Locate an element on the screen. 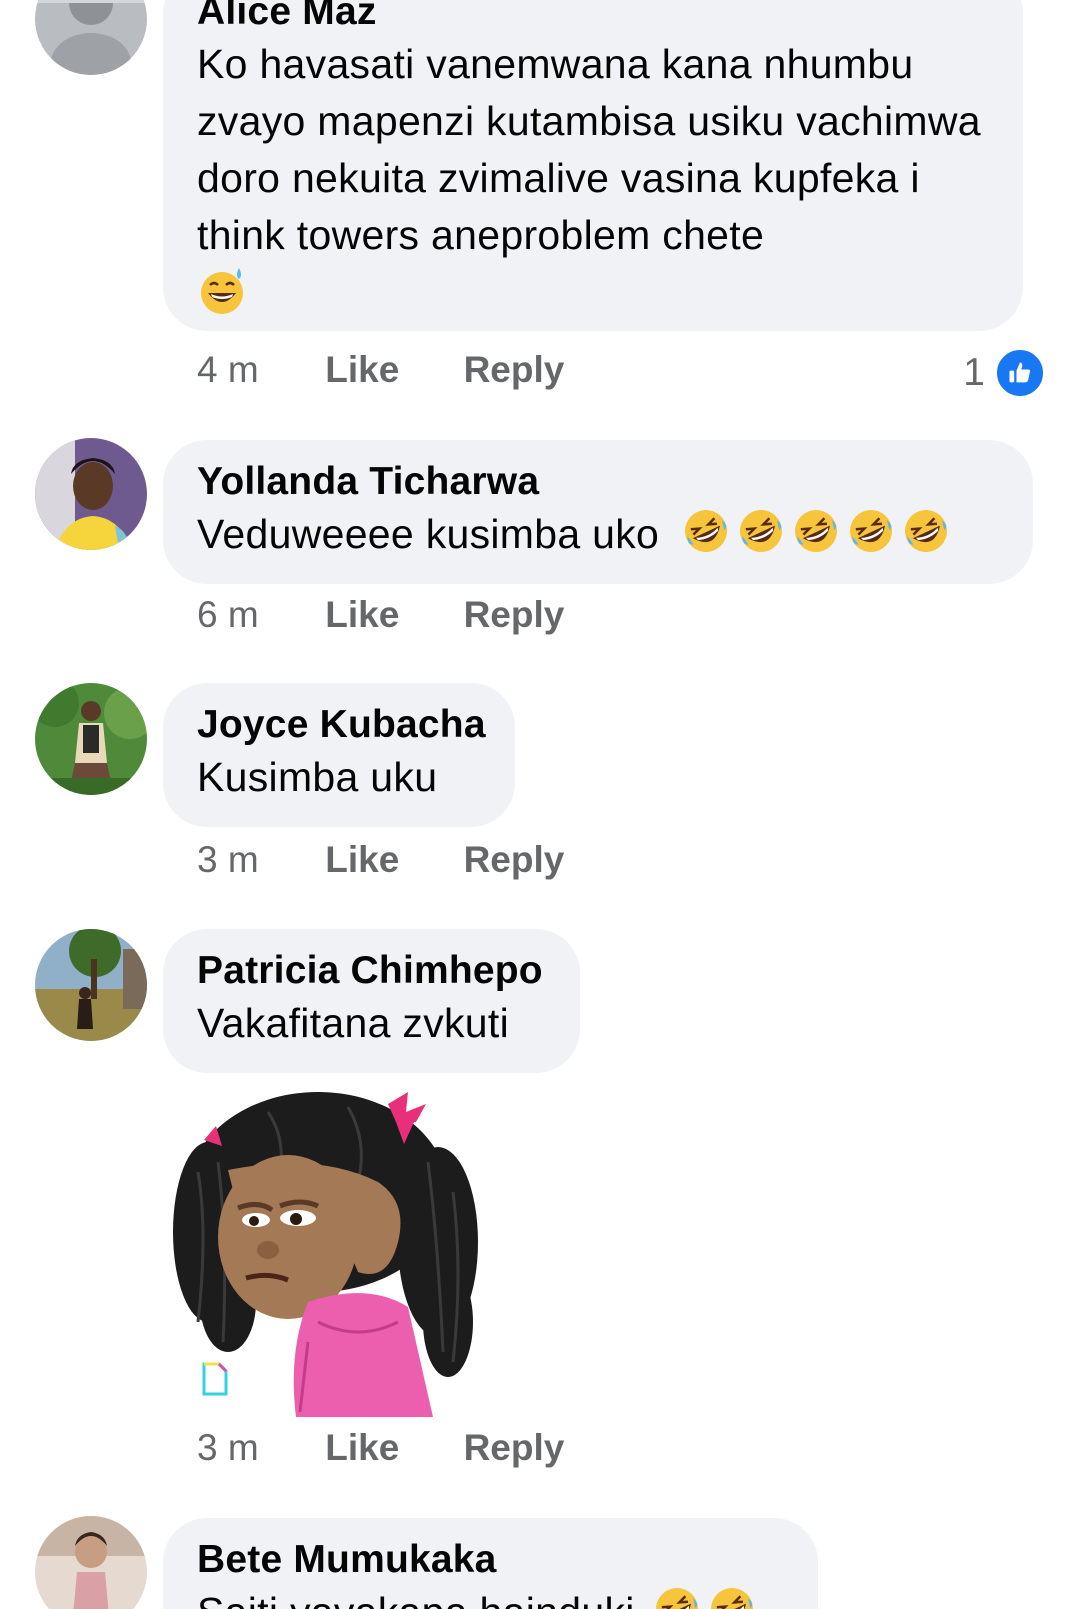 The width and height of the screenshot is (1080, 1609). grinning-sweat-emoji is located at coordinates (222, 291).